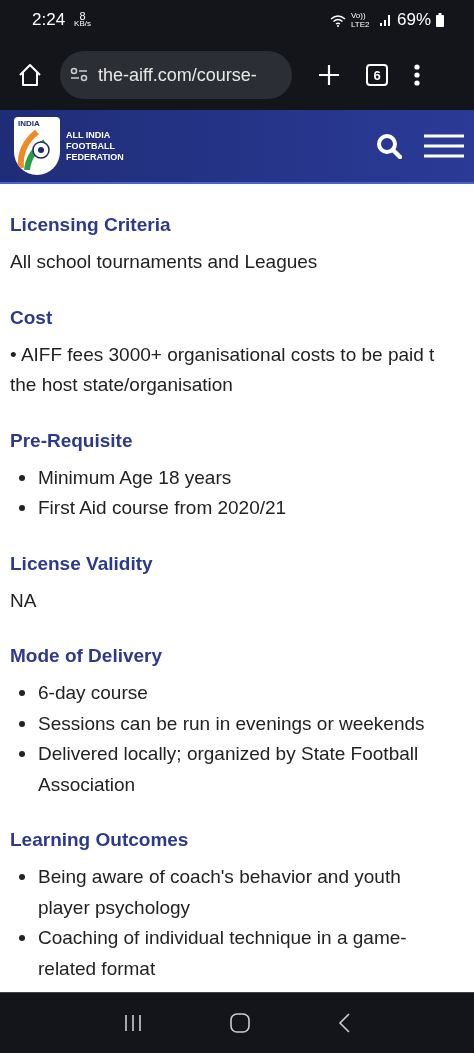 The height and width of the screenshot is (1053, 474). What do you see at coordinates (122, 385) in the screenshot?
I see `body-text: the host state/organisation` at bounding box center [122, 385].